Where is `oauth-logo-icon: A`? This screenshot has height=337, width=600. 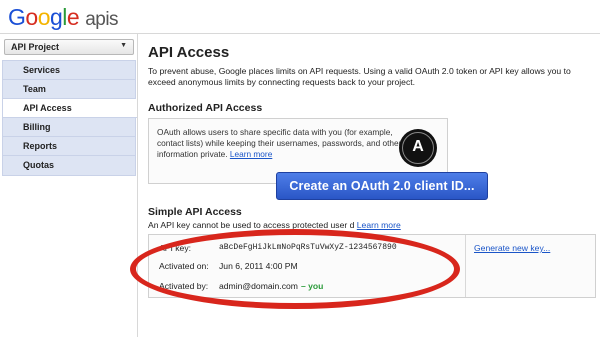
oauth-logo-icon: A is located at coordinates (418, 148).